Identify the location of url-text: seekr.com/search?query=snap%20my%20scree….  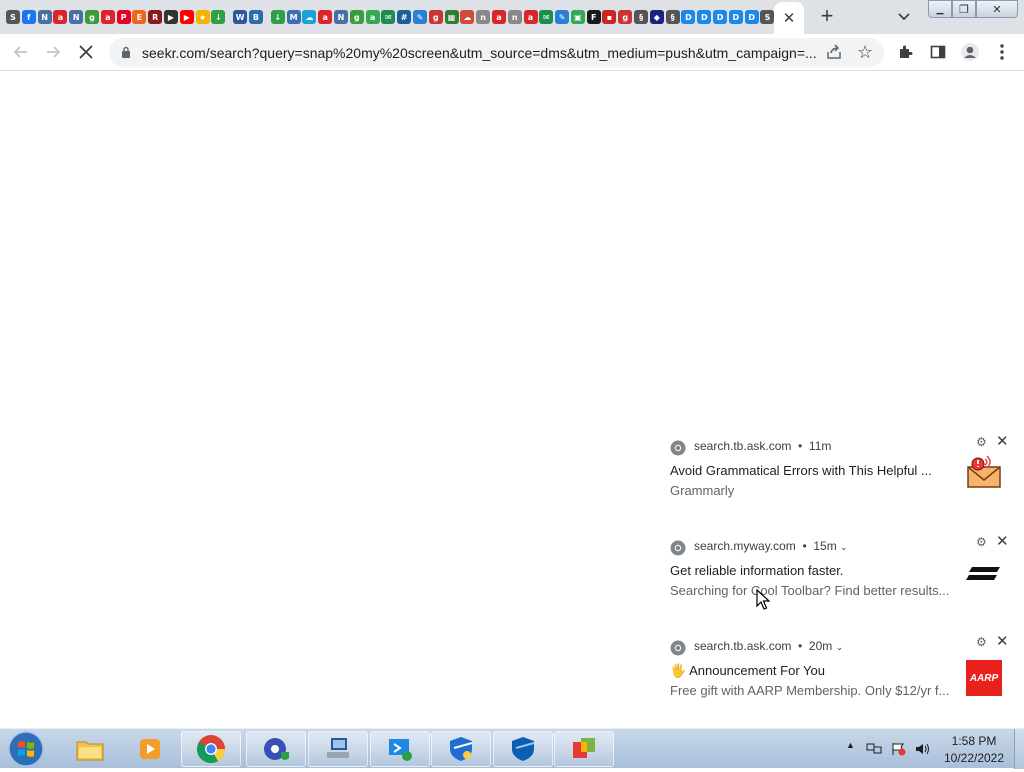
(482, 53).